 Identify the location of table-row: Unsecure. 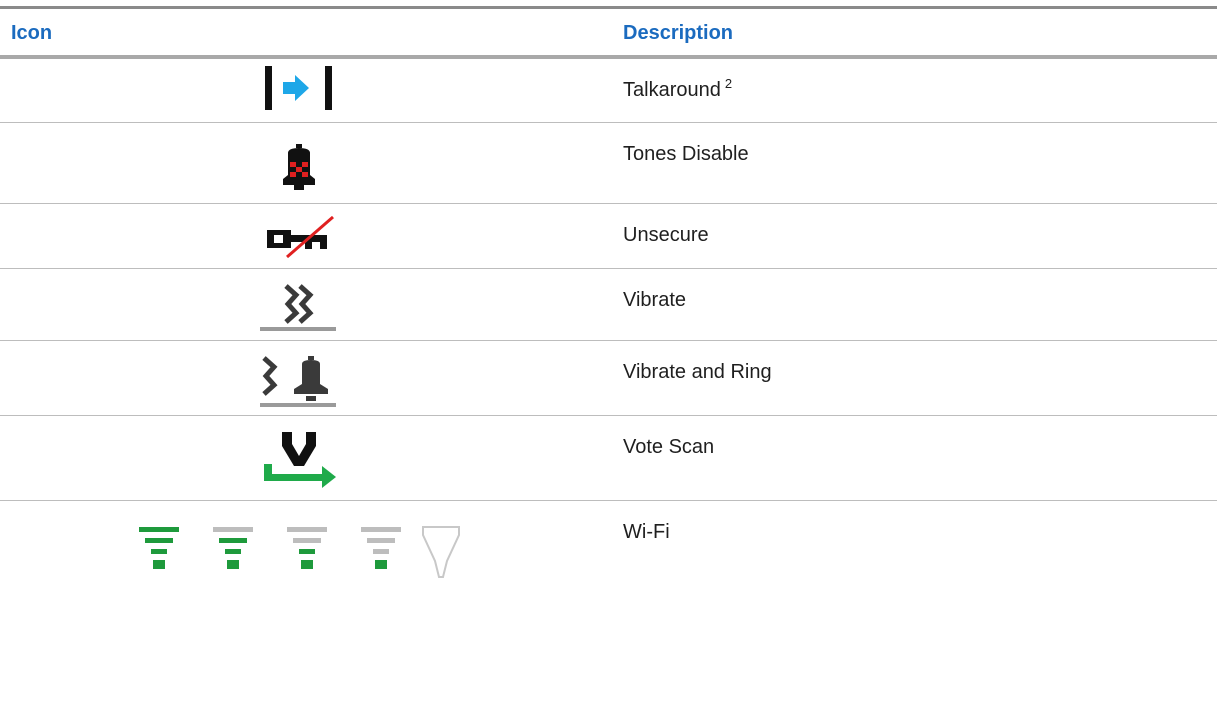
(608, 236).